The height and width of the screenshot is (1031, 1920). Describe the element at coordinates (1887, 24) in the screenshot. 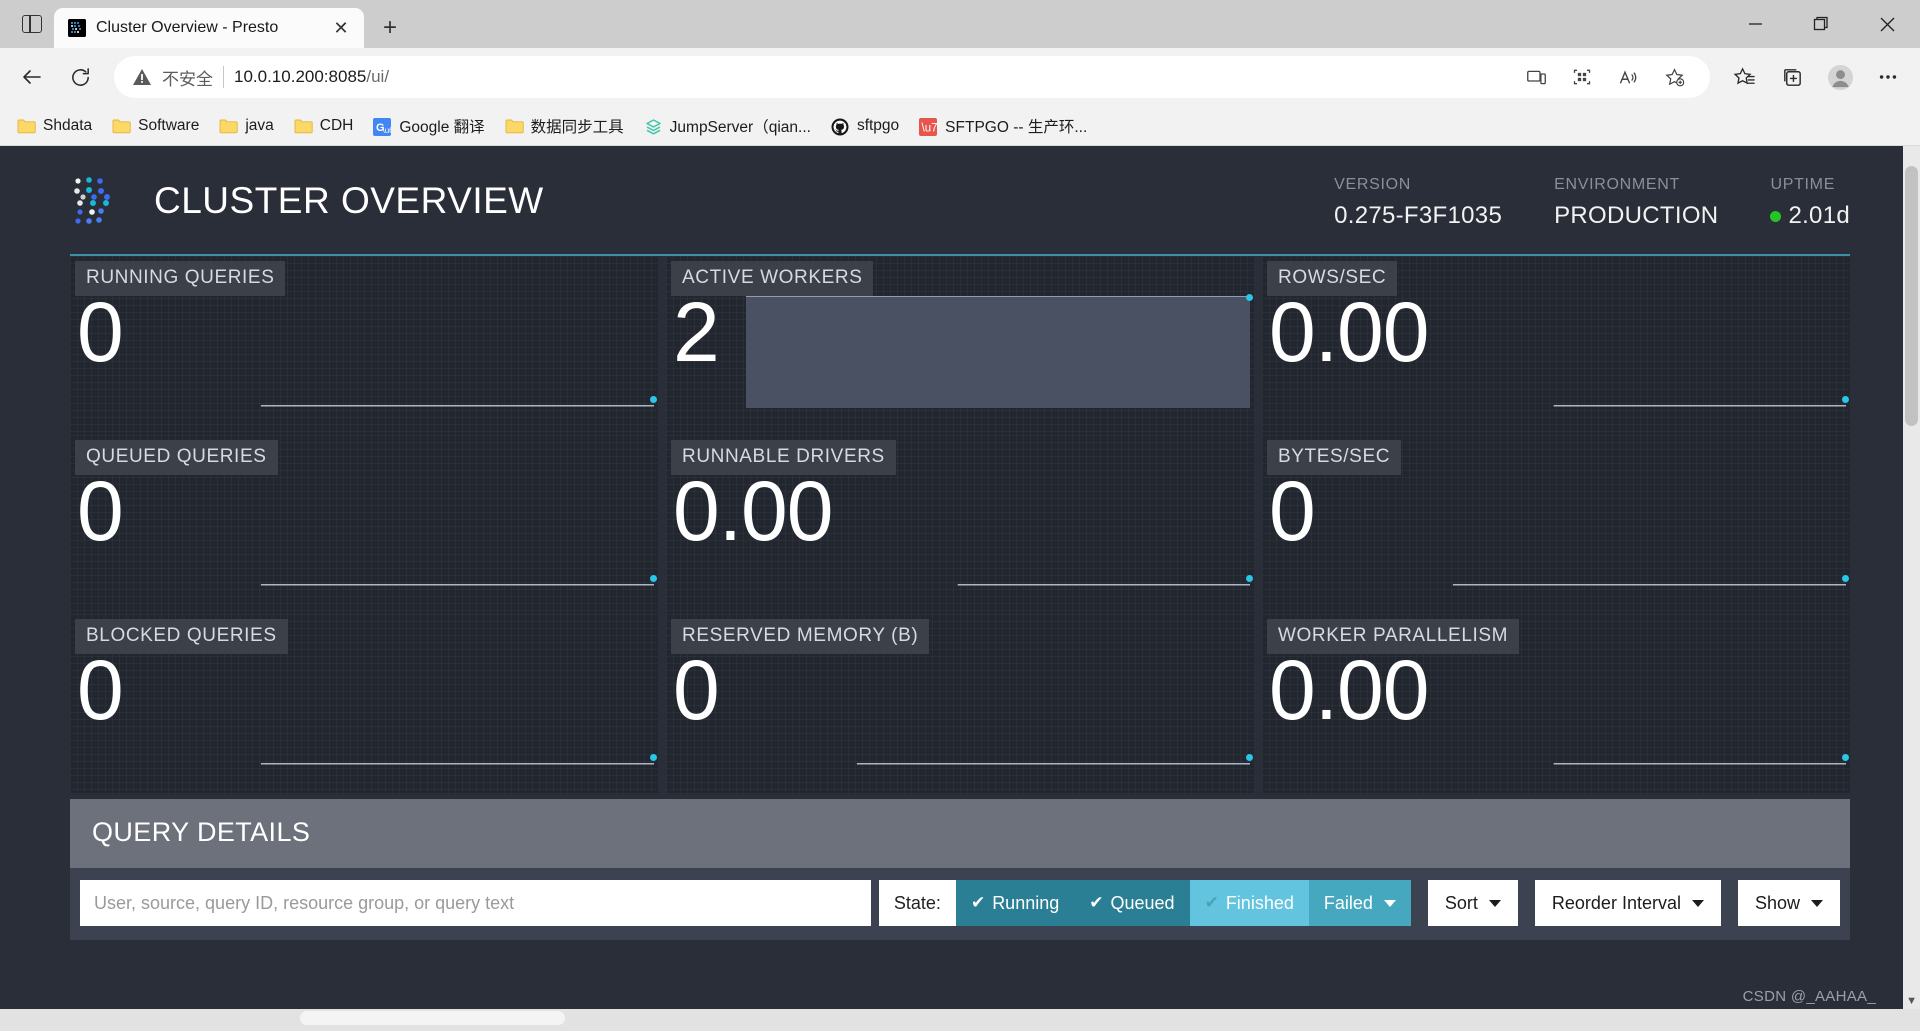

I see `close-button` at that location.